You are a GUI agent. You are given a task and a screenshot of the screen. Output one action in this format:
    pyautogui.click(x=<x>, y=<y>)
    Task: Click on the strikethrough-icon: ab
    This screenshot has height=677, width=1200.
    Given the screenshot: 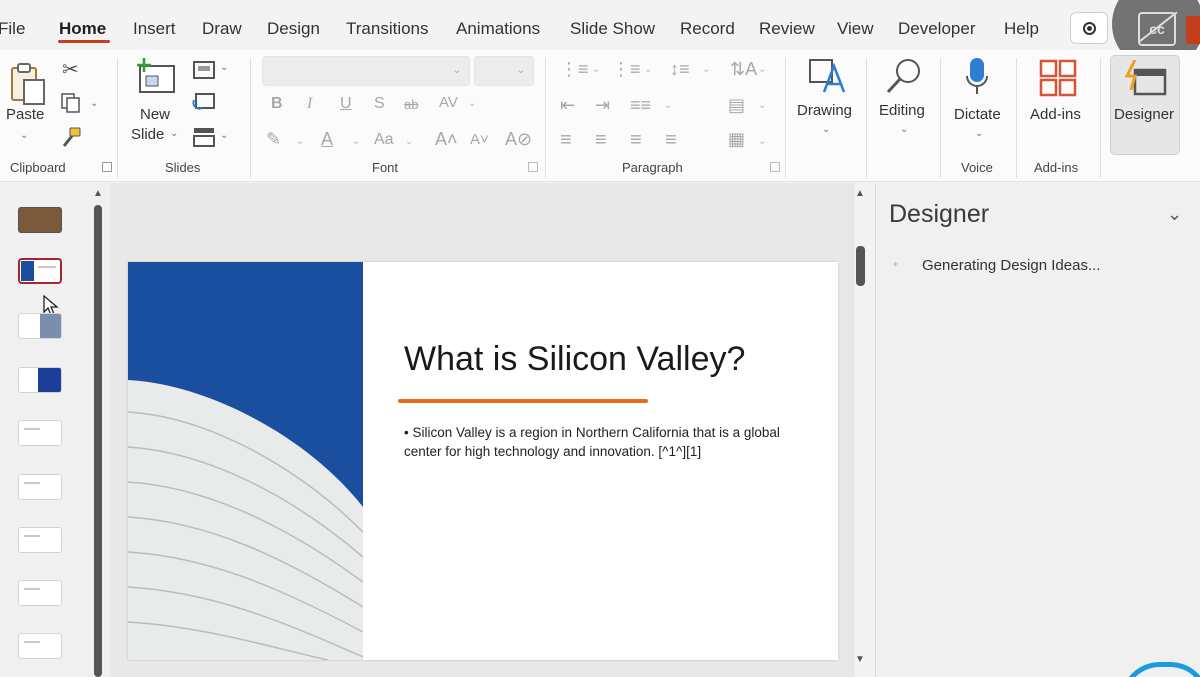 What is the action you would take?
    pyautogui.click(x=411, y=104)
    